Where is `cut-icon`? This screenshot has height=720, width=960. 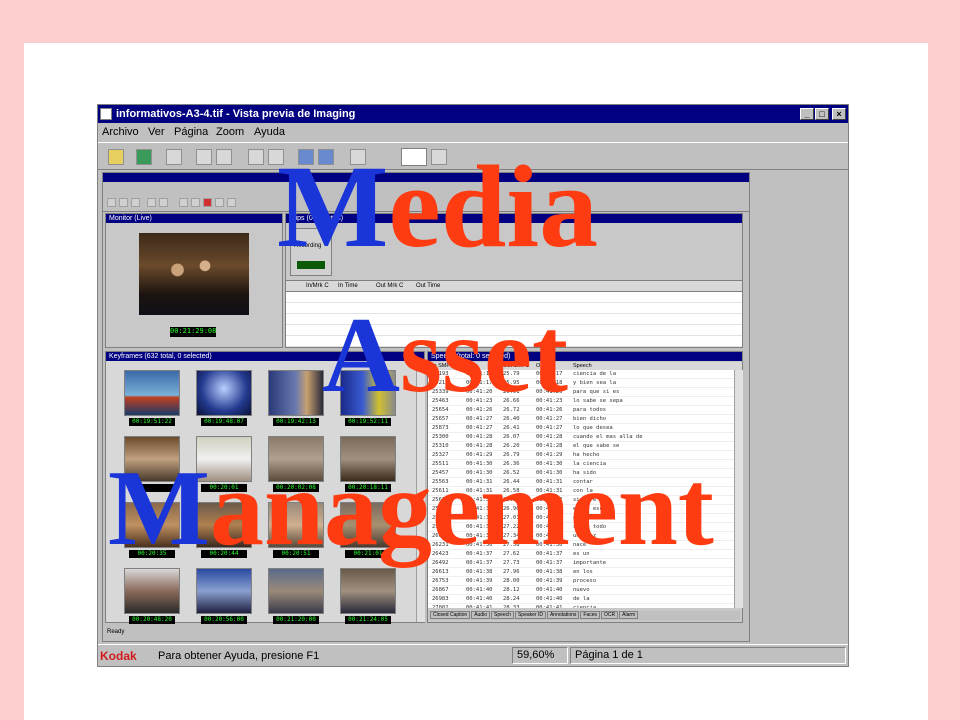 cut-icon is located at coordinates (151, 202).